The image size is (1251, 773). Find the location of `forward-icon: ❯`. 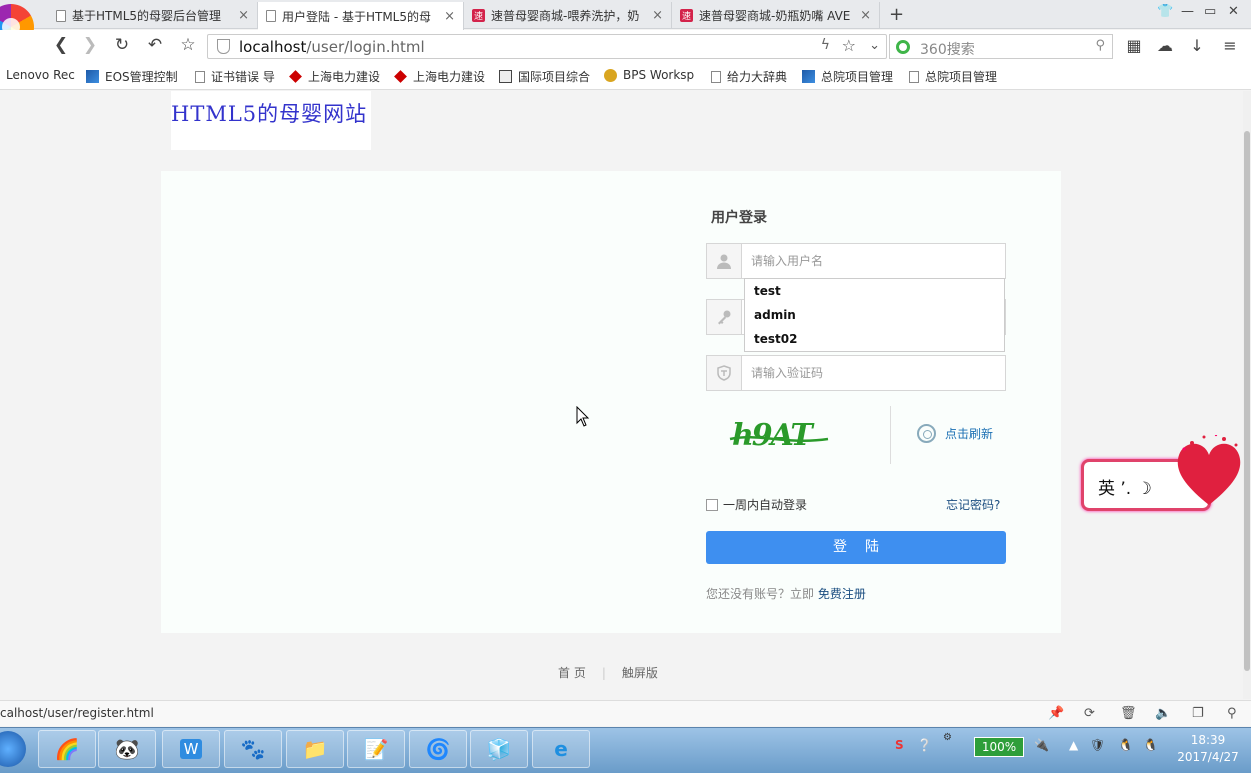

forward-icon: ❯ is located at coordinates (90, 45).